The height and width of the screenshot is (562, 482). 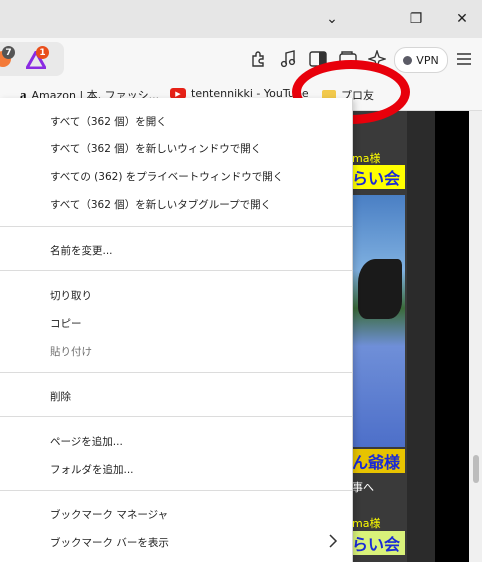 What do you see at coordinates (380, 289) in the screenshot?
I see `photo-tree` at bounding box center [380, 289].